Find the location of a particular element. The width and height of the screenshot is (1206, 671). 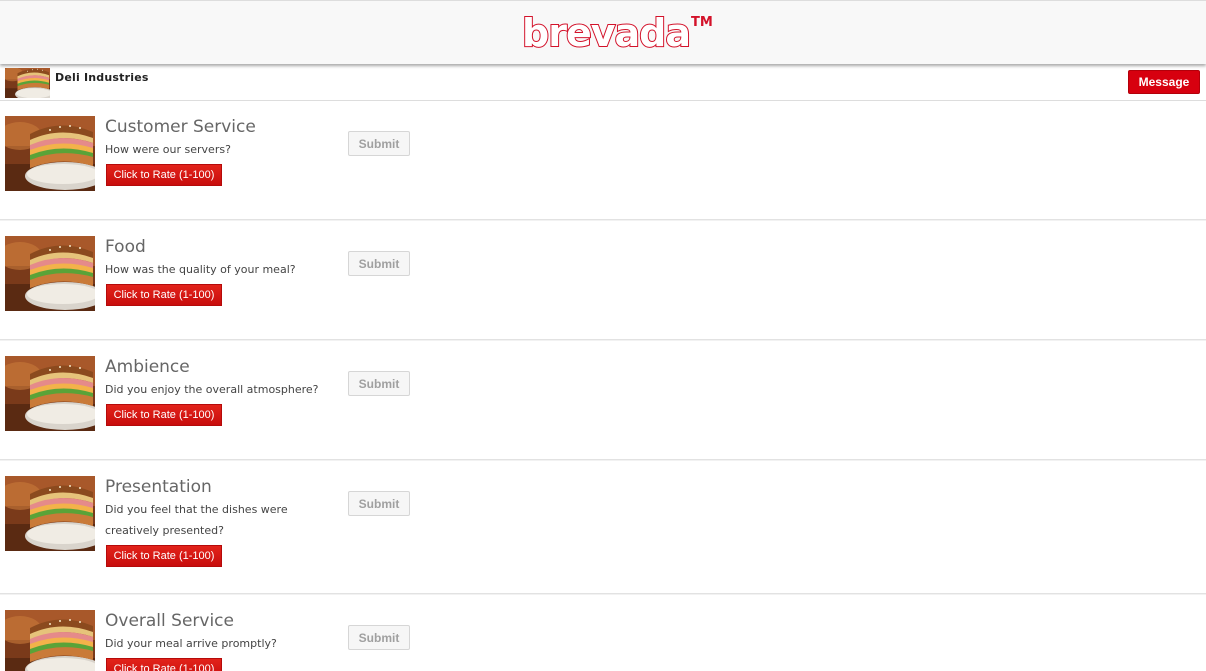

logo-text: brevada is located at coordinates (606, 33).